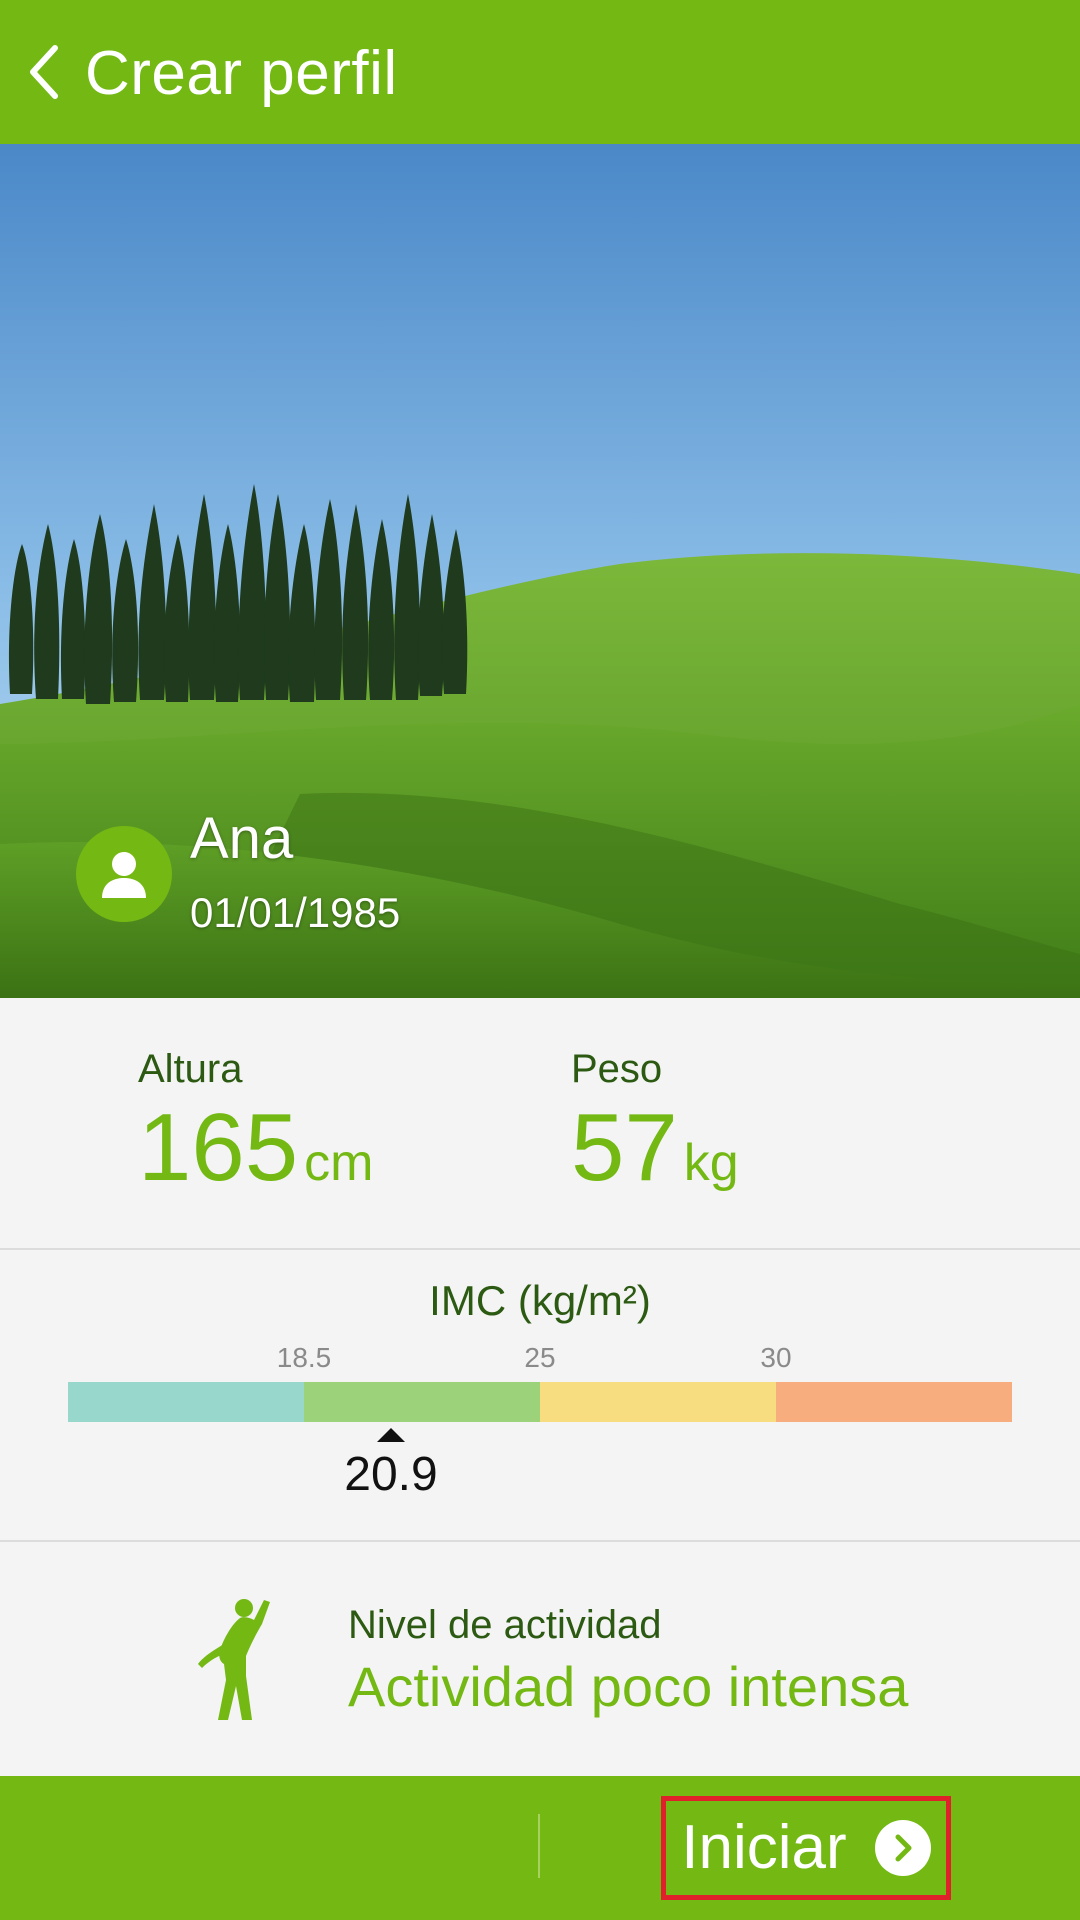  Describe the element at coordinates (304, 1357) in the screenshot. I see `bmi-tick-18-5: 18.5` at that location.